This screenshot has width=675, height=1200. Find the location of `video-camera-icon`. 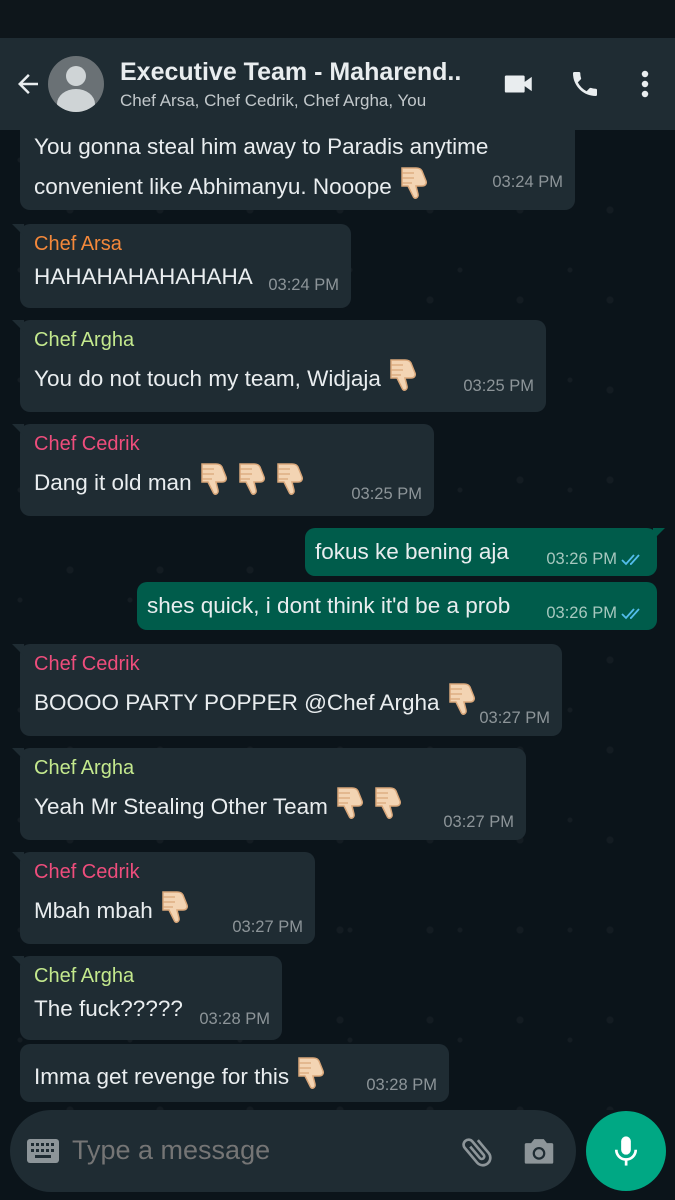

video-camera-icon is located at coordinates (518, 84).